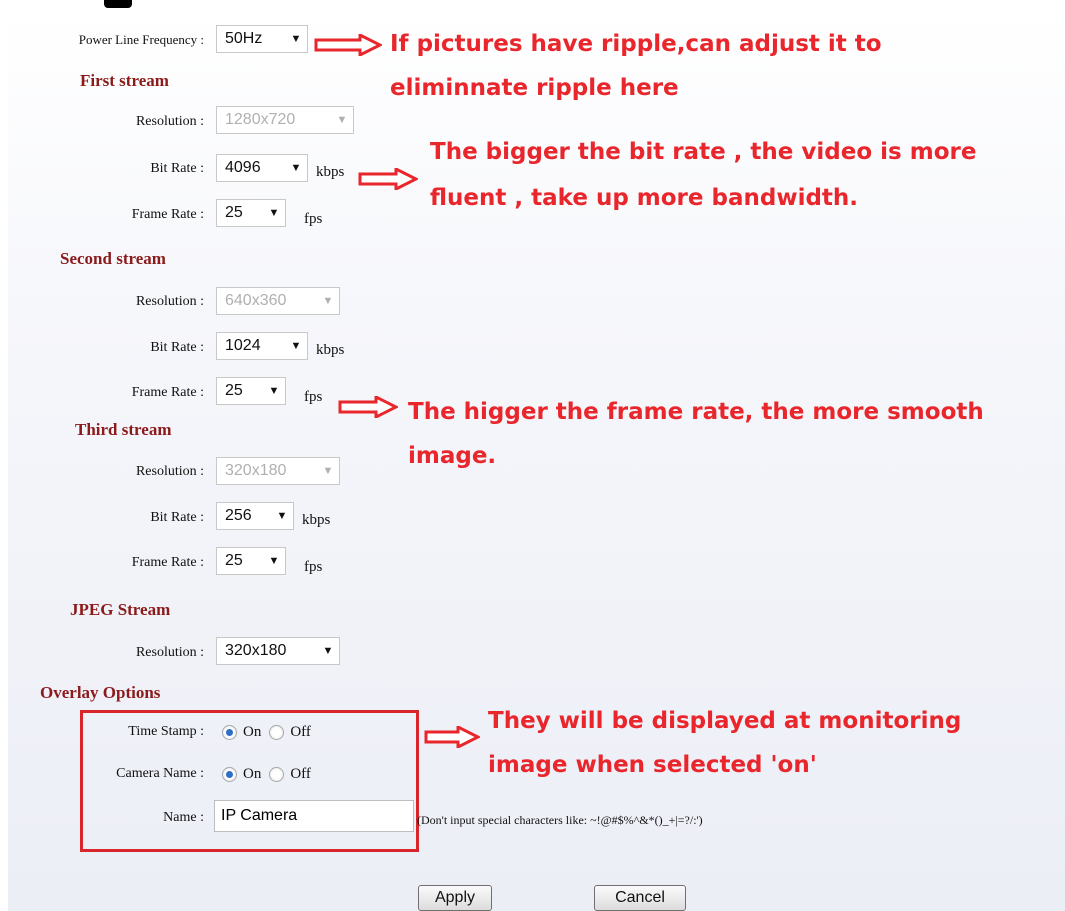  I want to click on second-resolution-select: 640x360 ▼, so click(278, 301).